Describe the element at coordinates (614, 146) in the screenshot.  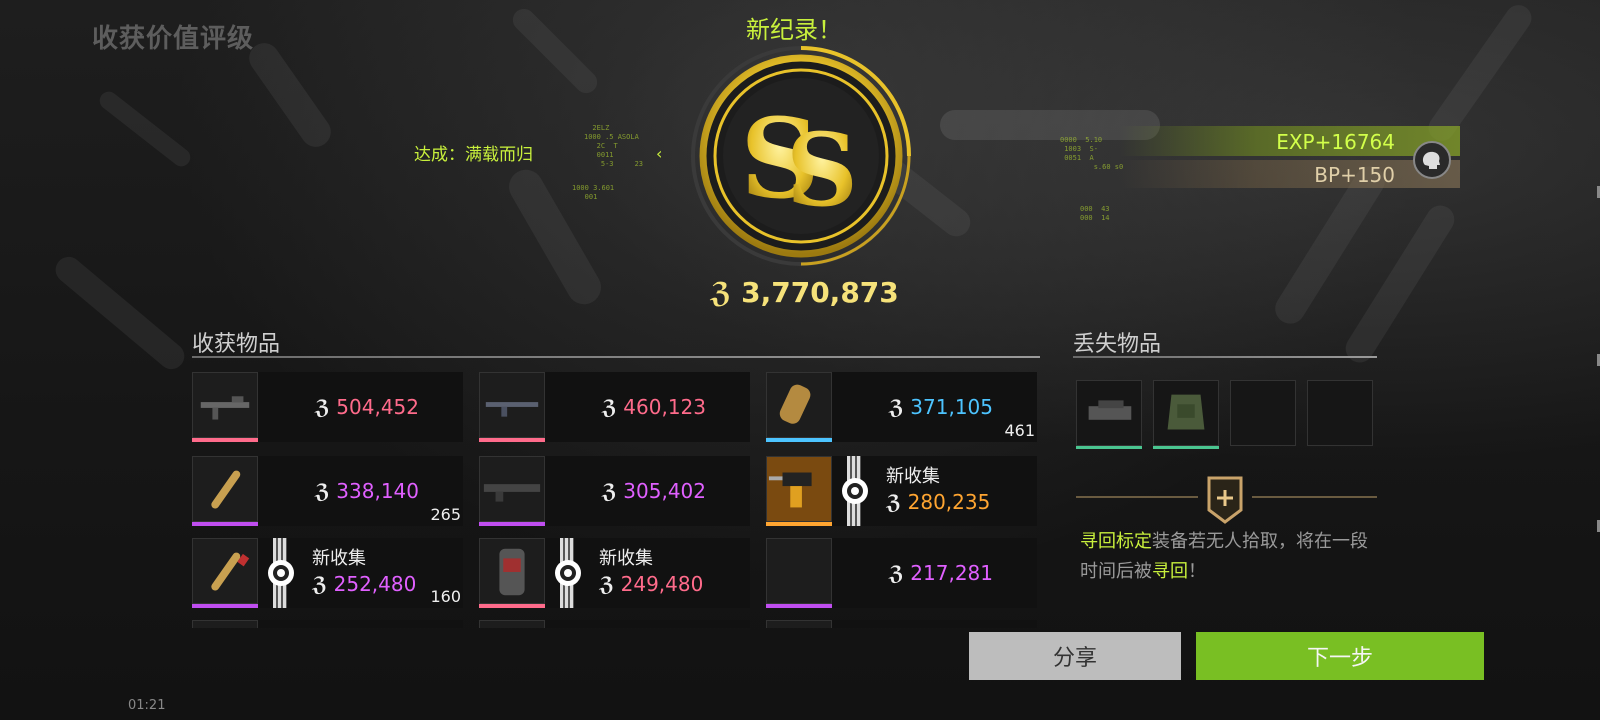
I see `hud-decoration: 2ELZ 1000 .5 ASOLA 2C T 0011 5-3 23` at that location.